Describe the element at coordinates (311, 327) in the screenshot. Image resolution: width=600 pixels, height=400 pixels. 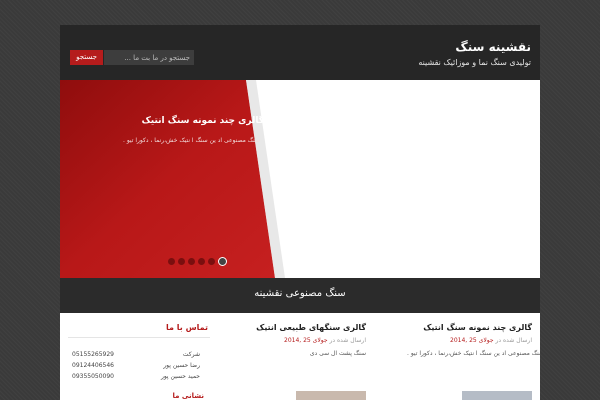
I see `post-title: گالری سنگهای طبیعی انتیک` at that location.